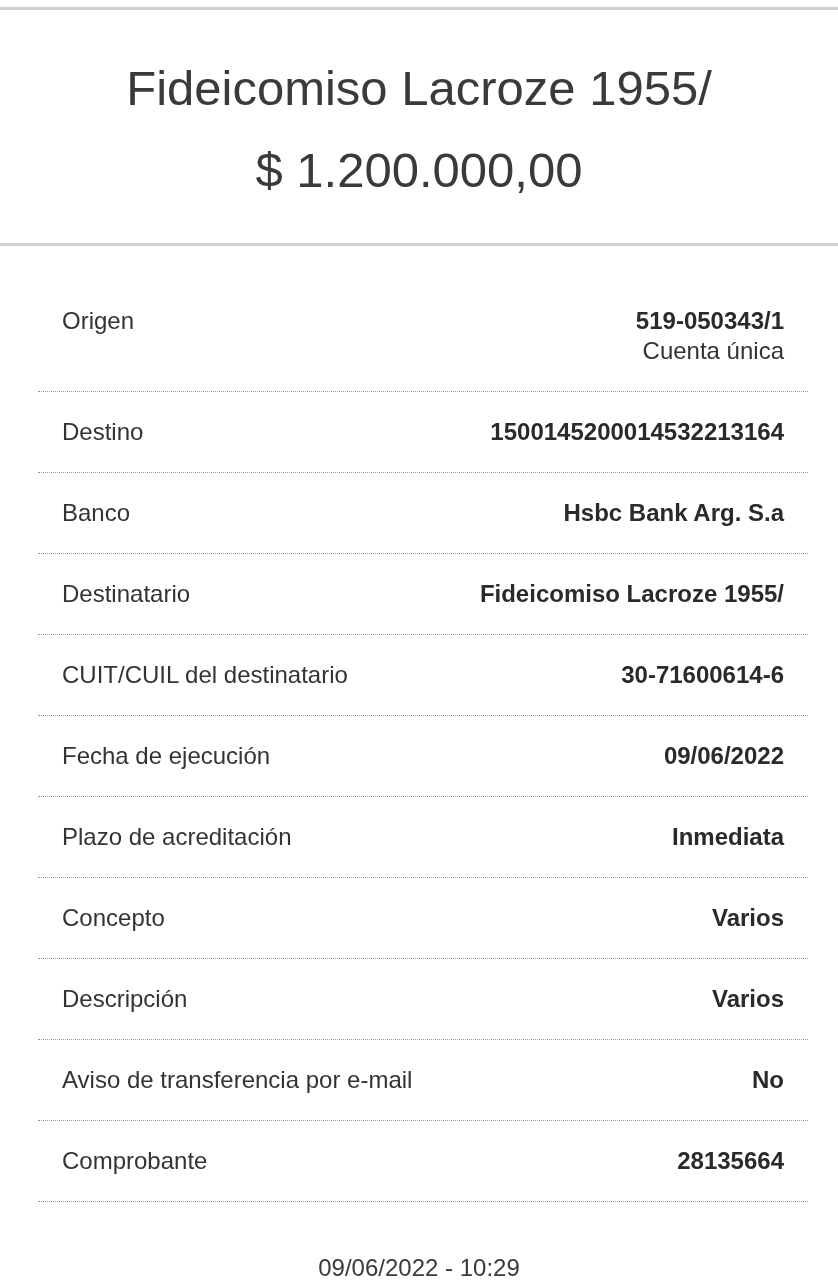 The image size is (838, 1280). Describe the element at coordinates (98, 321) in the screenshot. I see `detail-label: Origen` at that location.